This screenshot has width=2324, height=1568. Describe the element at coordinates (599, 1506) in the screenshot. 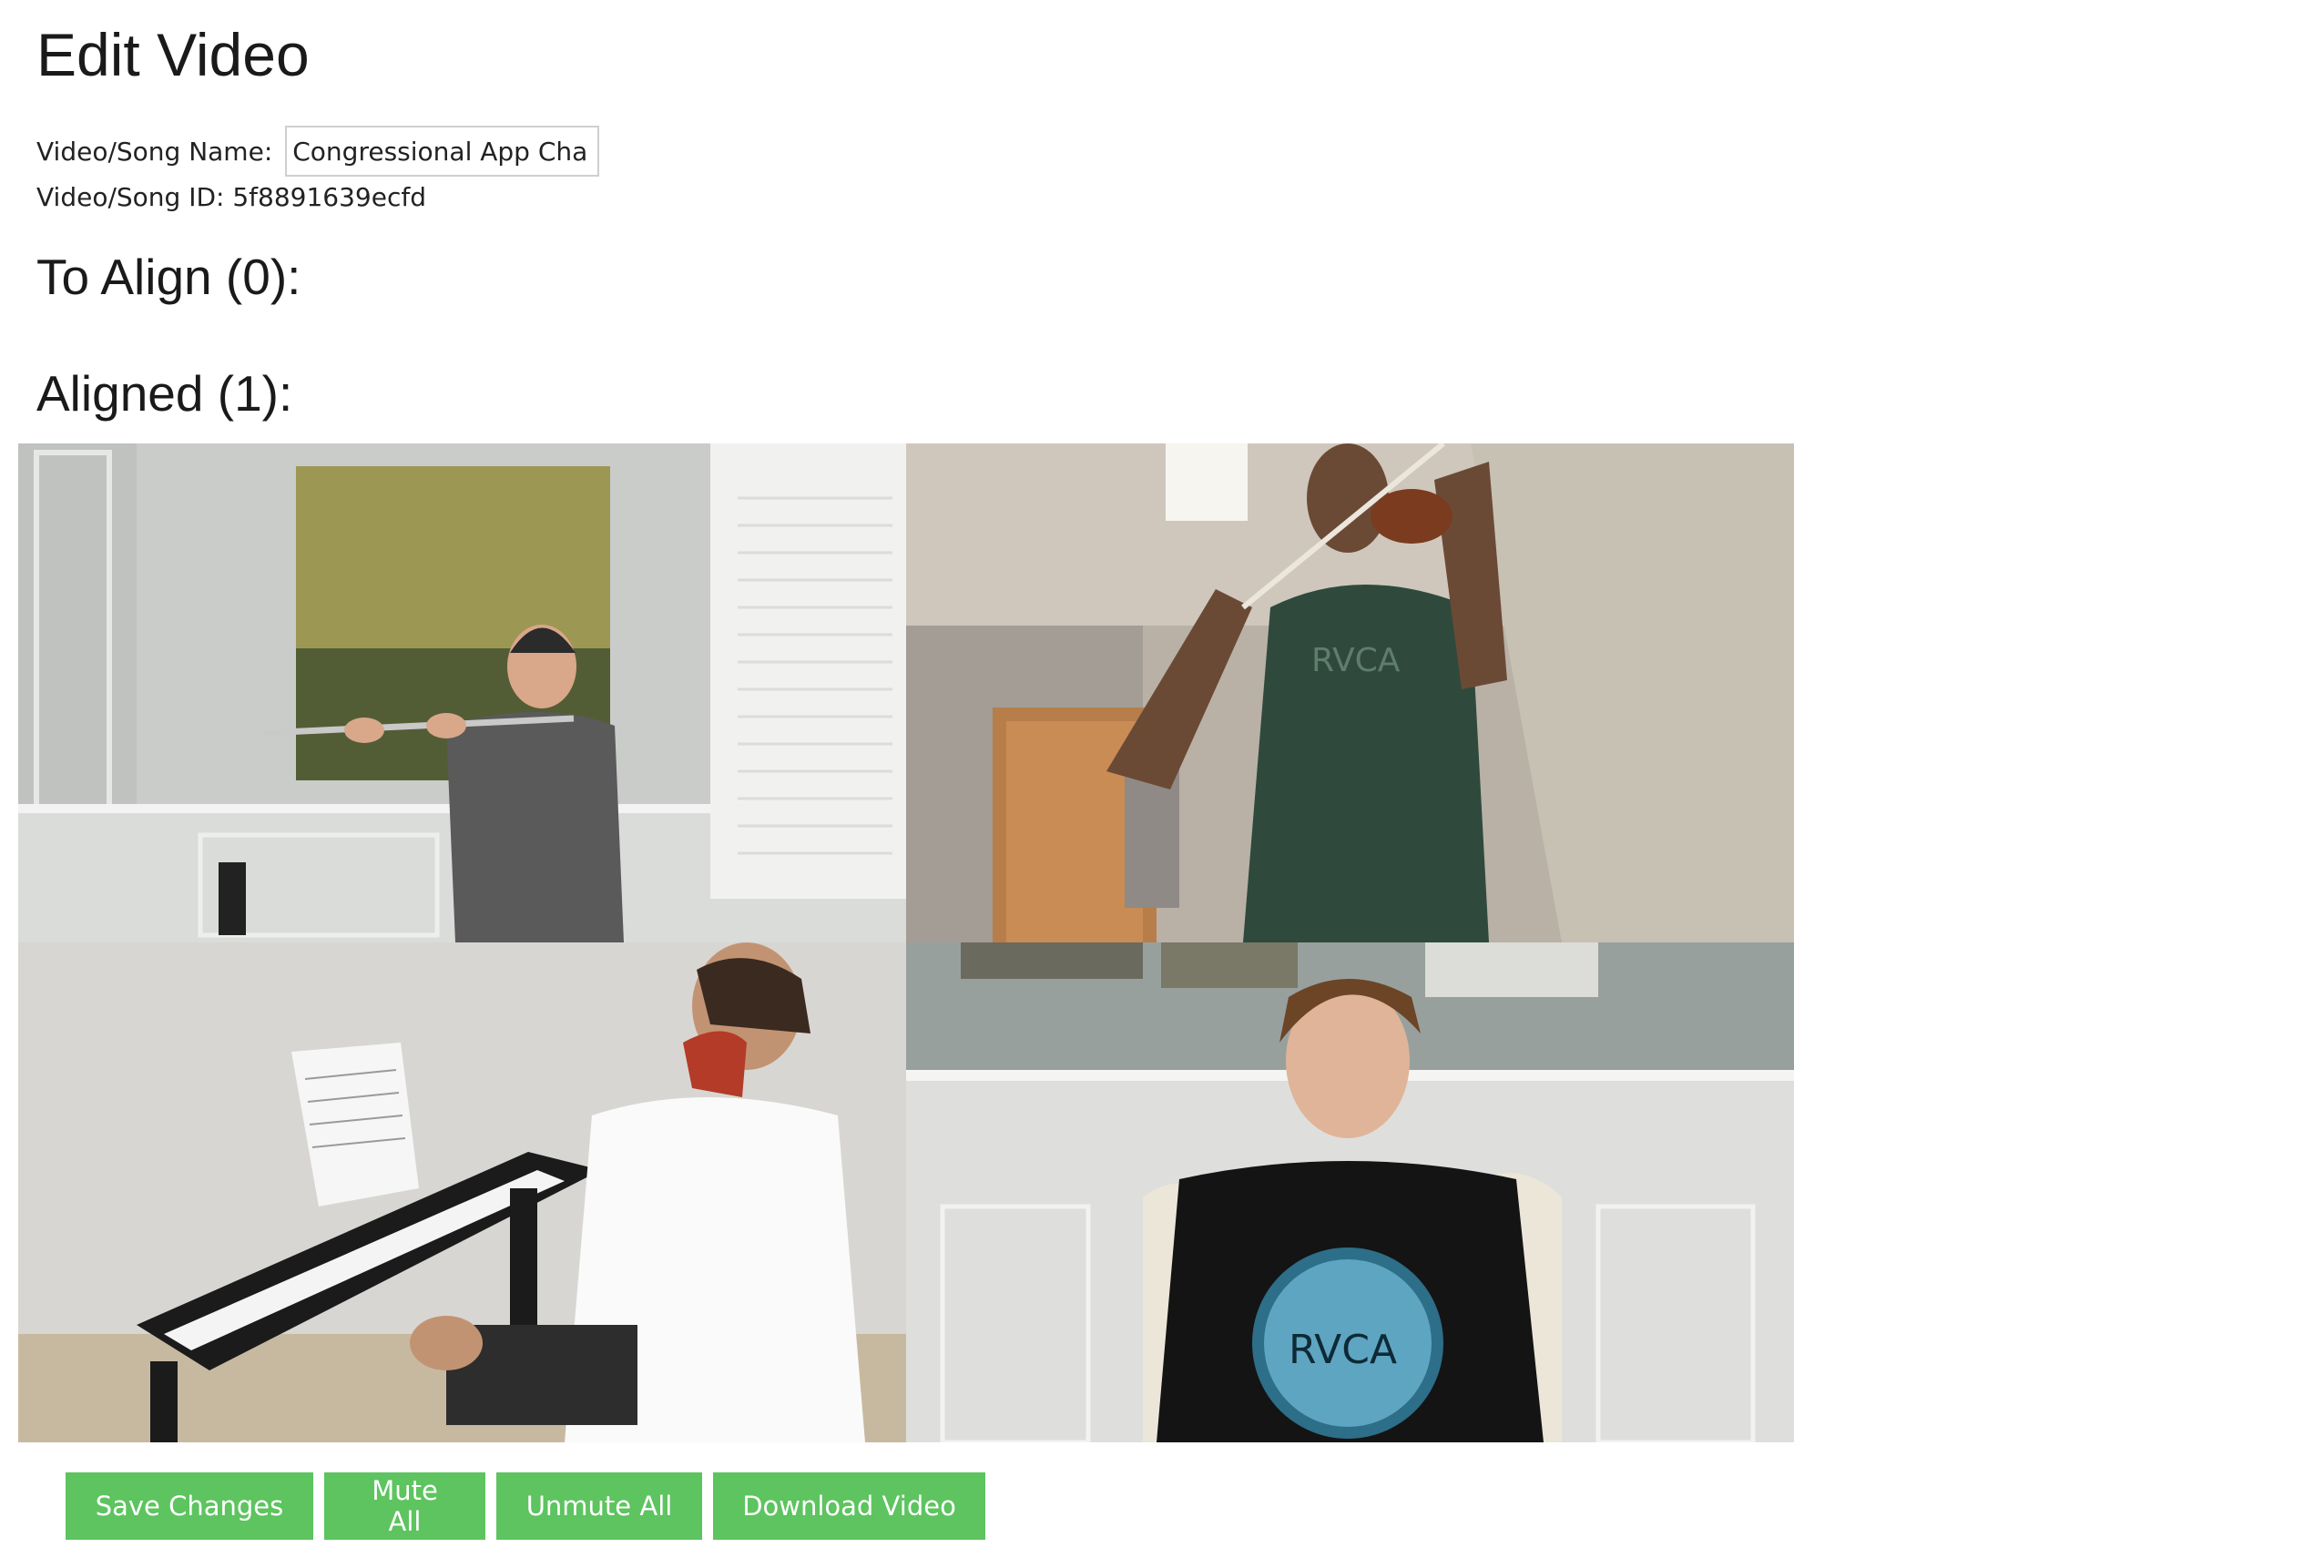

I see `unmute-all-button: Unmute All` at that location.